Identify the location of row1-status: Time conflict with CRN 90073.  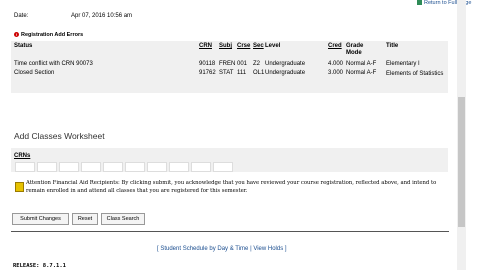
(53, 64).